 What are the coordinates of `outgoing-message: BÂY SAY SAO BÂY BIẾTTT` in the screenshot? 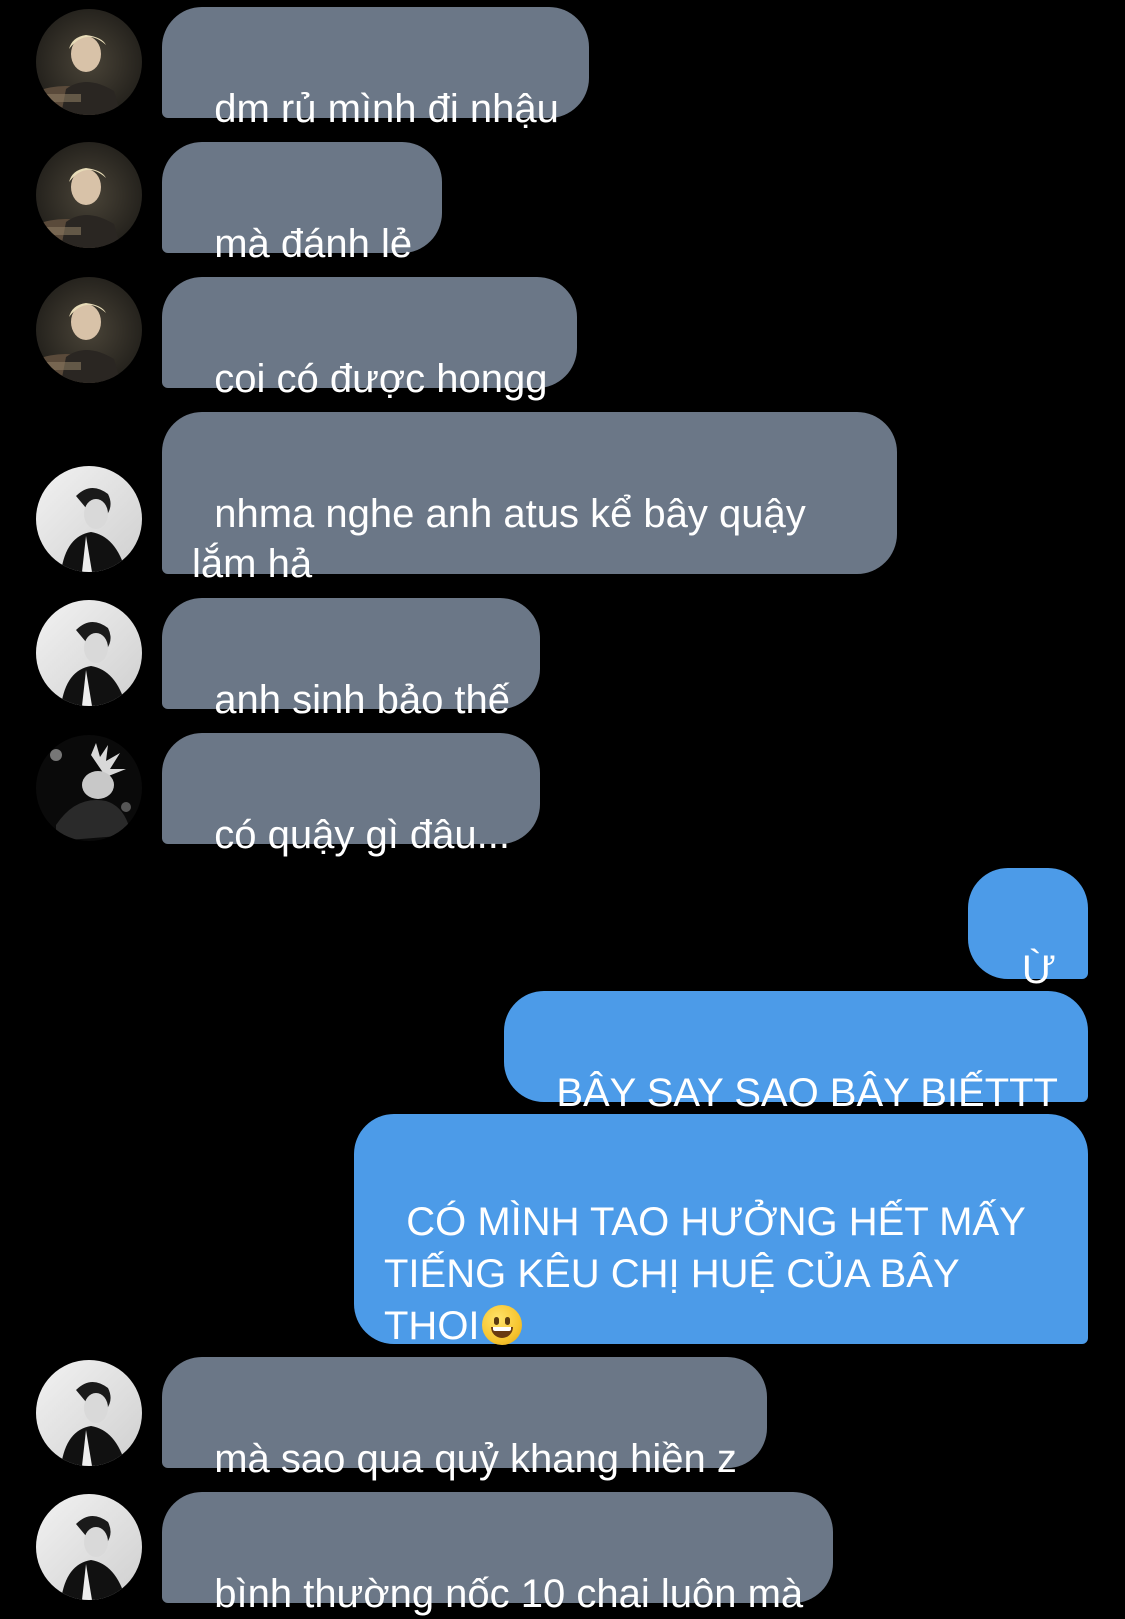 It's located at (796, 1053).